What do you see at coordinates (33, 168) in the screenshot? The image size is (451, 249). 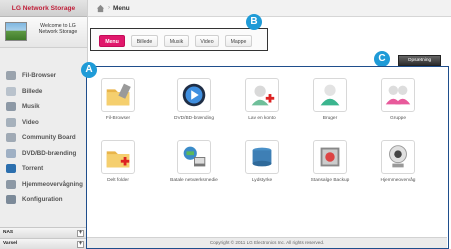 I see `sidebar-item-label: Torrent` at bounding box center [33, 168].